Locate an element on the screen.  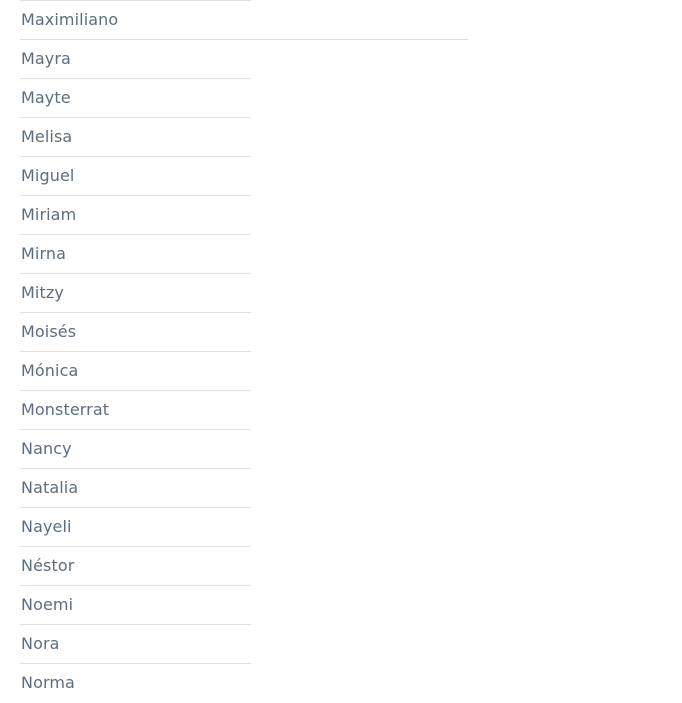
list-item: Miriam is located at coordinates (341, 214).